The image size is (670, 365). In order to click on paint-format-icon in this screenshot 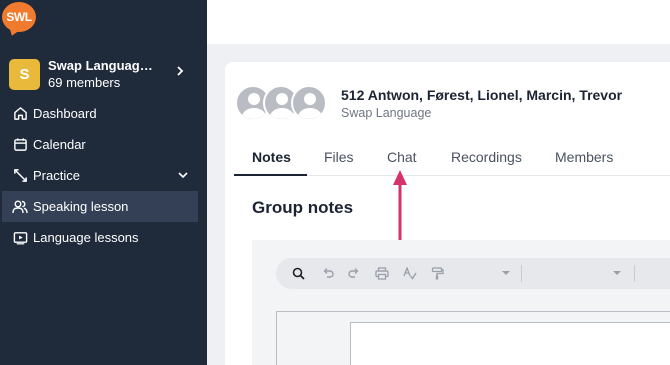, I will do `click(437, 273)`.